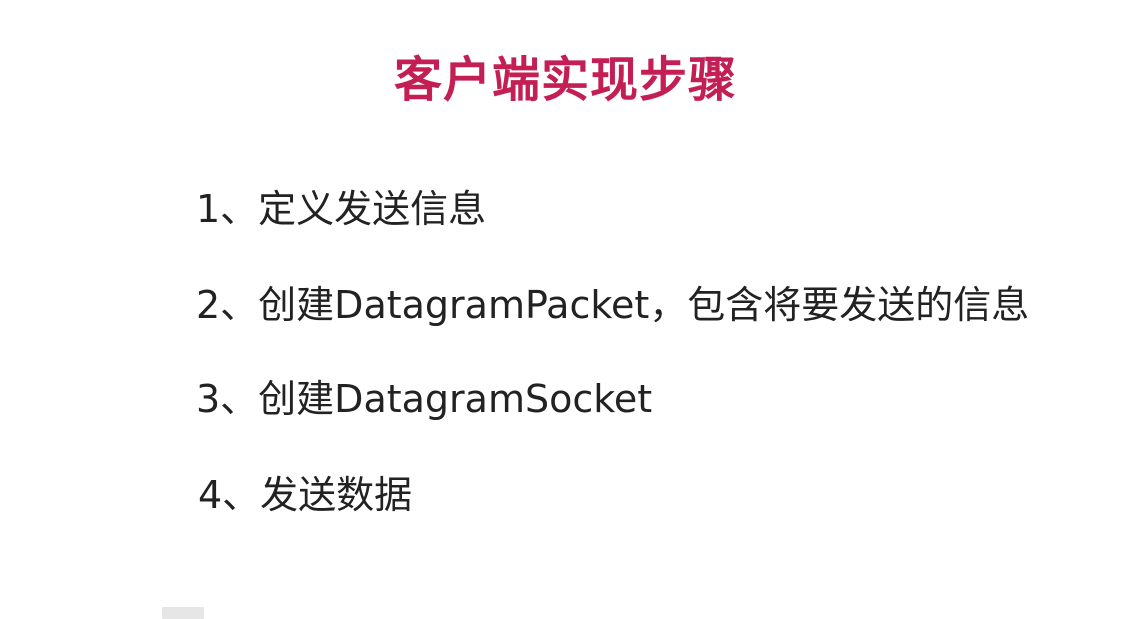 The height and width of the screenshot is (619, 1131). Describe the element at coordinates (183, 613) in the screenshot. I see `corner-placeholder` at that location.